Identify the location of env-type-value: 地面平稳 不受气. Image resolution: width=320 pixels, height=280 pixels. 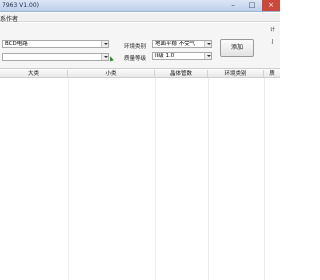
(175, 44).